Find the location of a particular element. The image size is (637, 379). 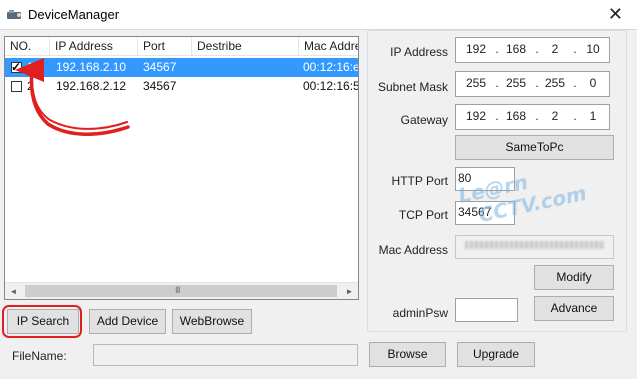

mask-octet-3: 255 is located at coordinates (555, 83).